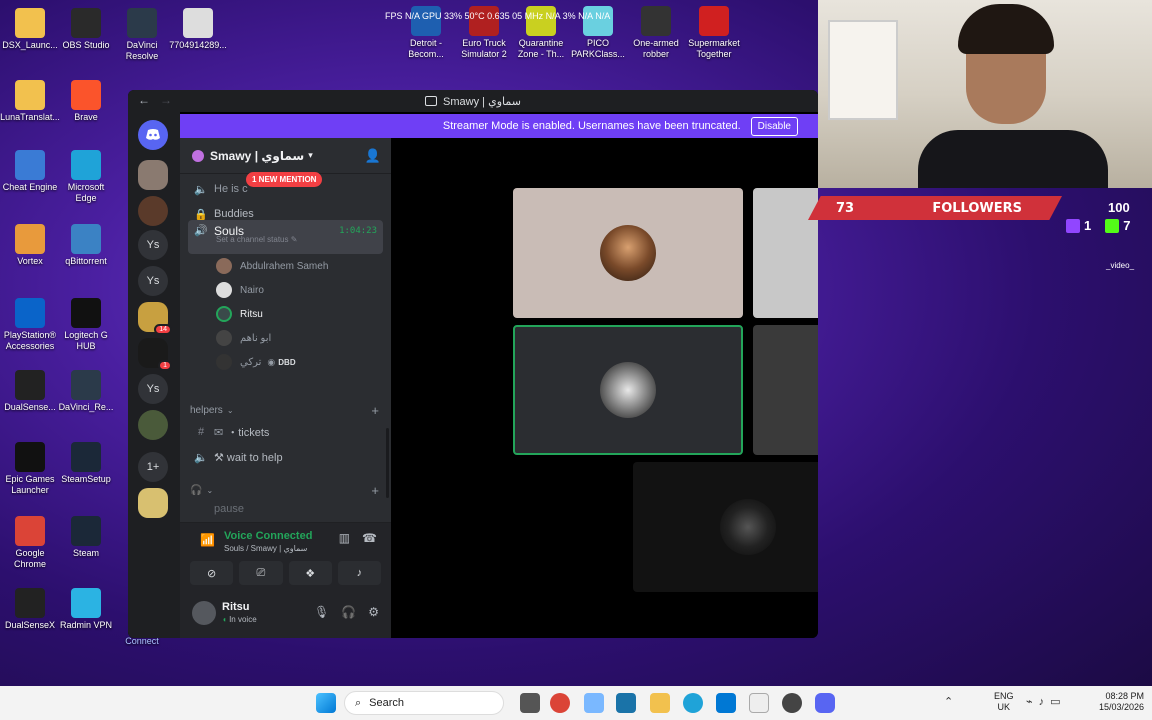  Describe the element at coordinates (373, 612) in the screenshot. I see `gear-icon: ⚙` at that location.